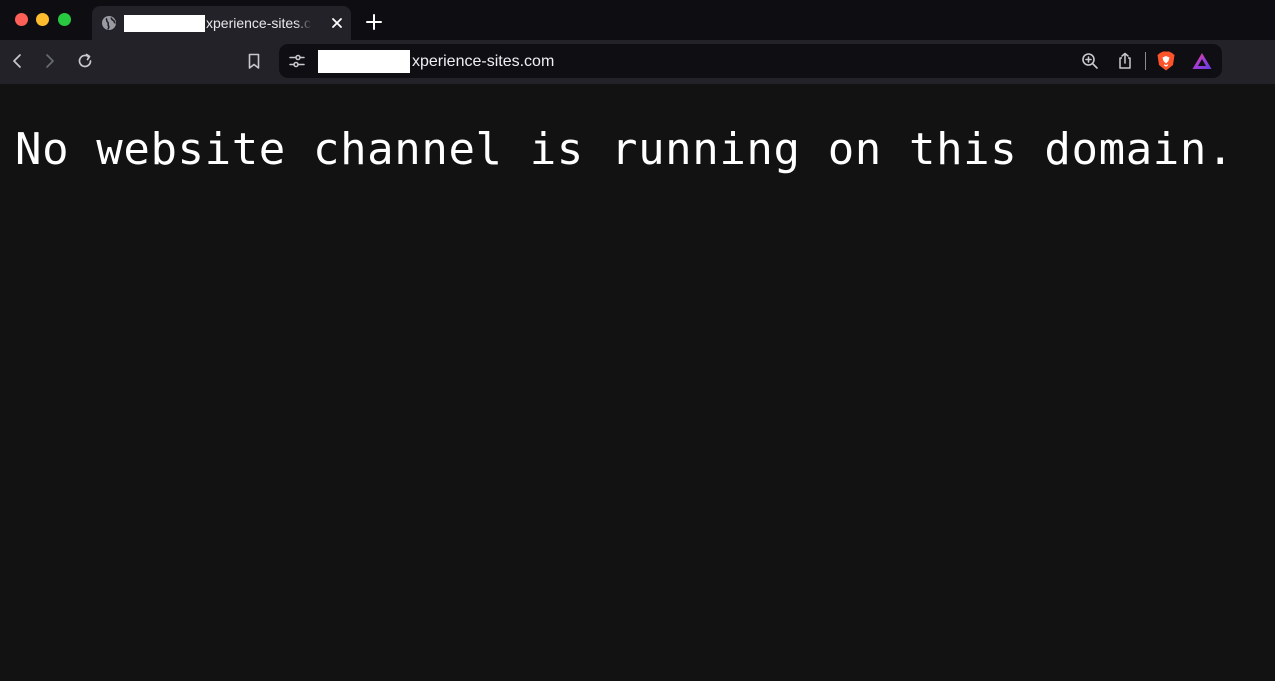 This screenshot has width=1275, height=681. What do you see at coordinates (1090, 61) in the screenshot?
I see `zoom-icon` at bounding box center [1090, 61].